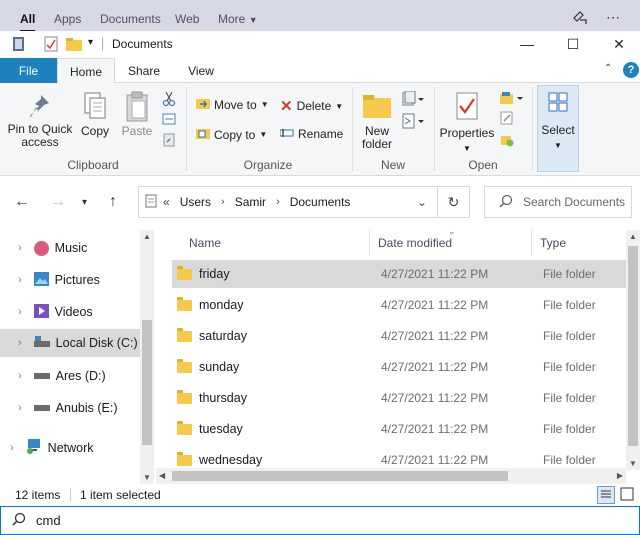  Describe the element at coordinates (70, 376) in the screenshot. I see `nav-item-ares: › Ares (D:)` at that location.